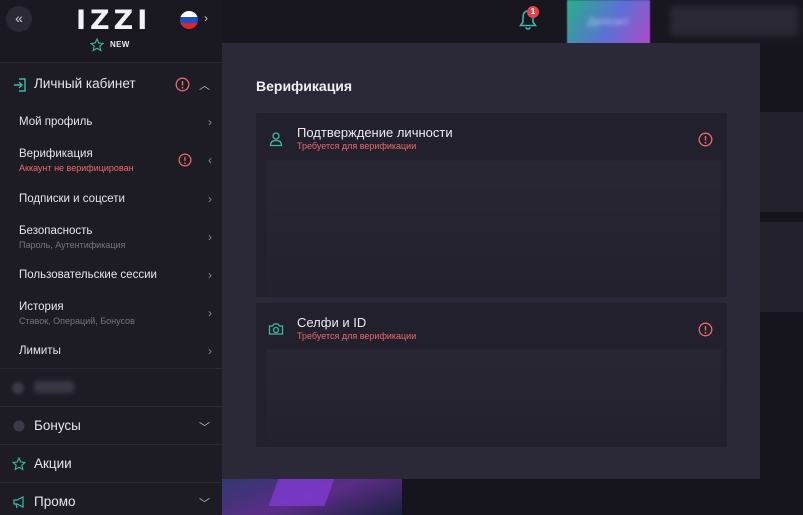  What do you see at coordinates (72, 244) in the screenshot?
I see `sidebar-item-sublabel: Пароль, Аутентификация` at bounding box center [72, 244].